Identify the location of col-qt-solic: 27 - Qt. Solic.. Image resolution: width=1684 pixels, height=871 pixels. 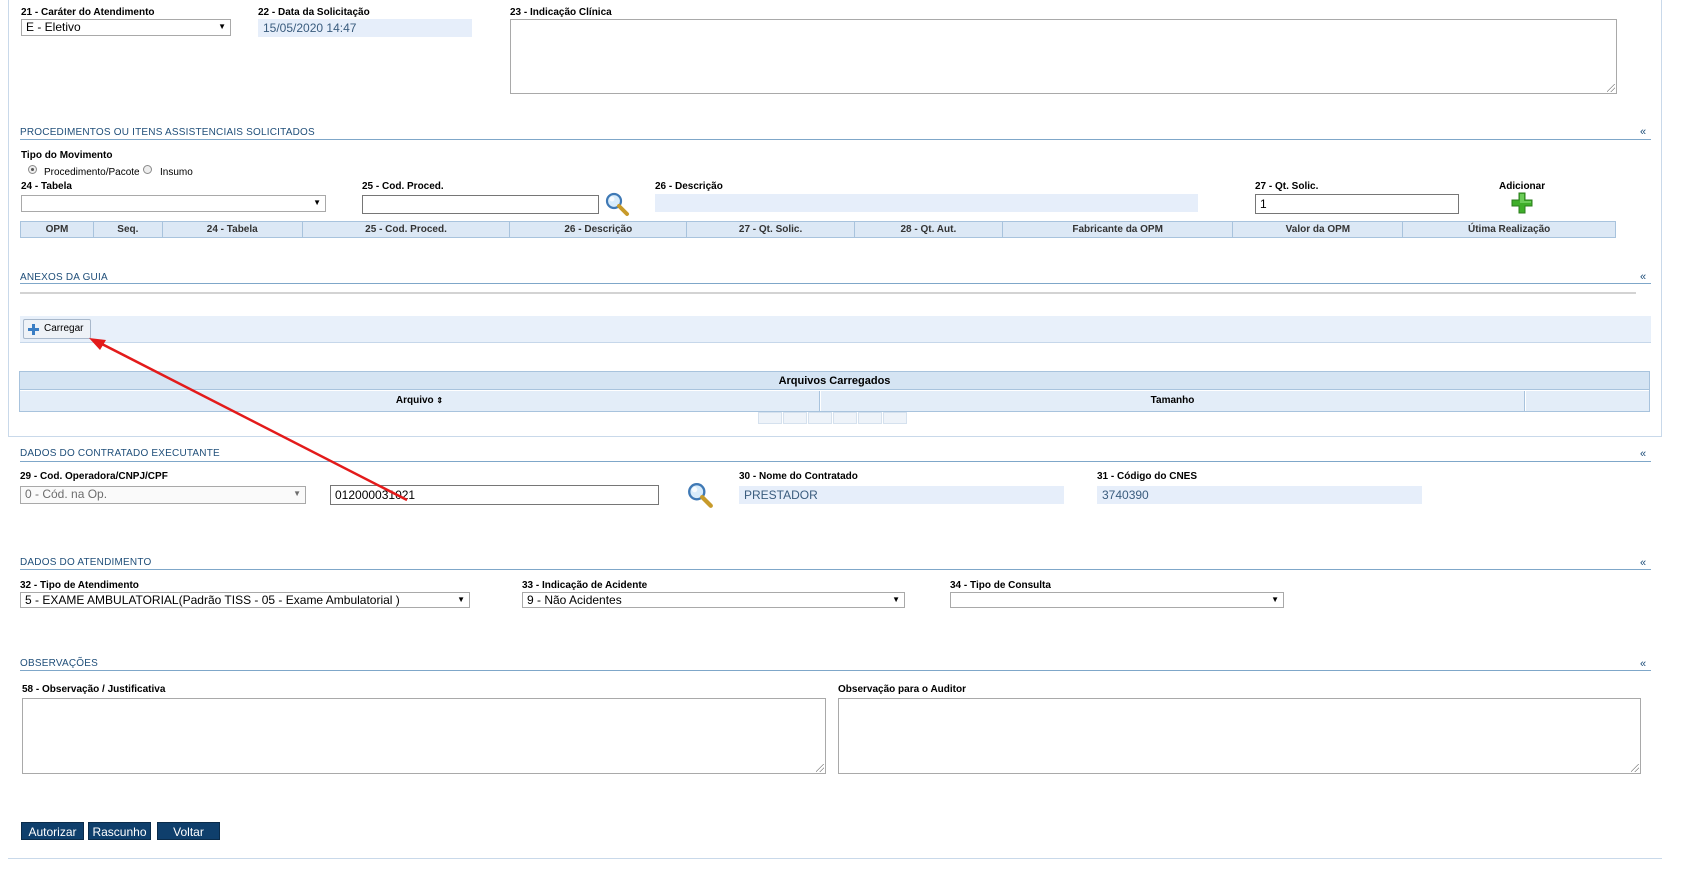
(771, 229).